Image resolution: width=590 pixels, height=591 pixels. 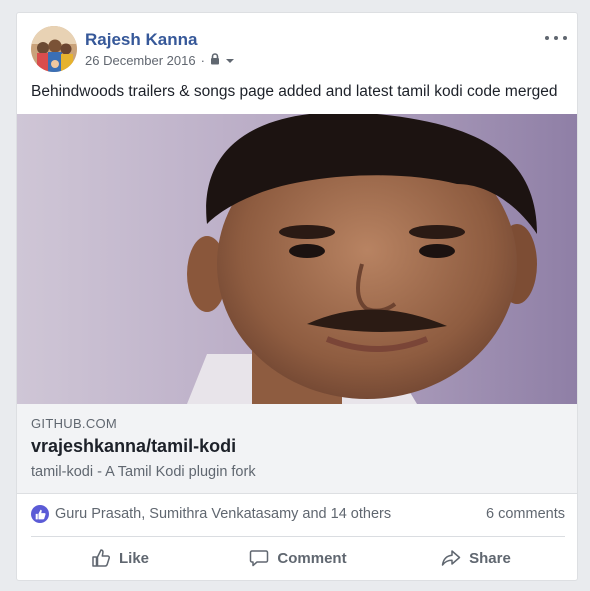 I want to click on post-date: 26 December 2016, so click(x=140, y=60).